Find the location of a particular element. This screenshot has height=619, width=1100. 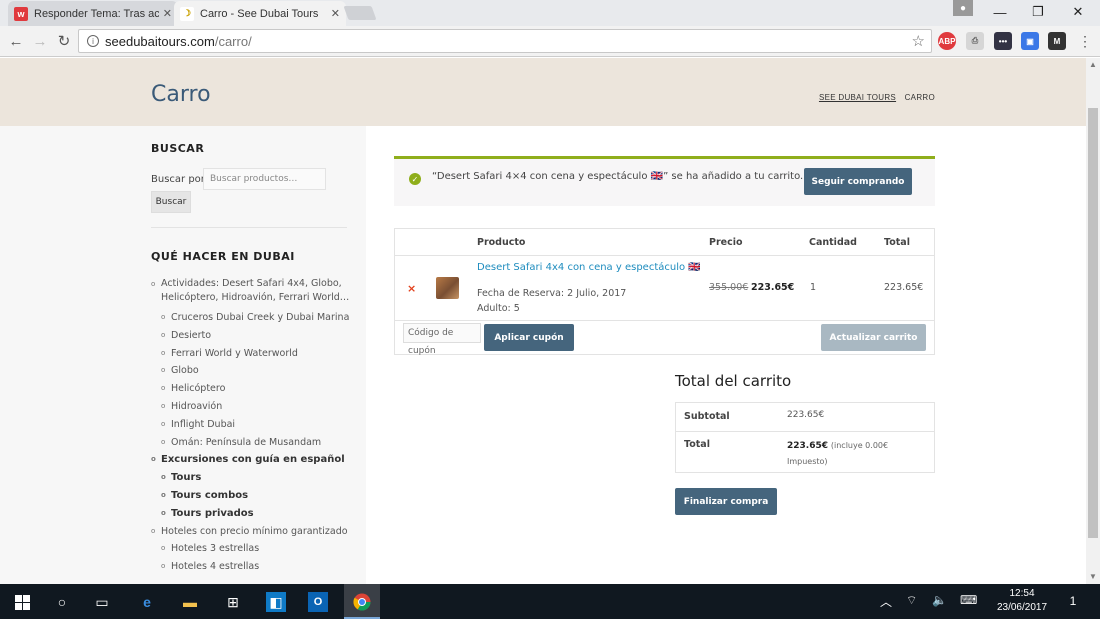

category-item: Tours combos is located at coordinates (256, 496).